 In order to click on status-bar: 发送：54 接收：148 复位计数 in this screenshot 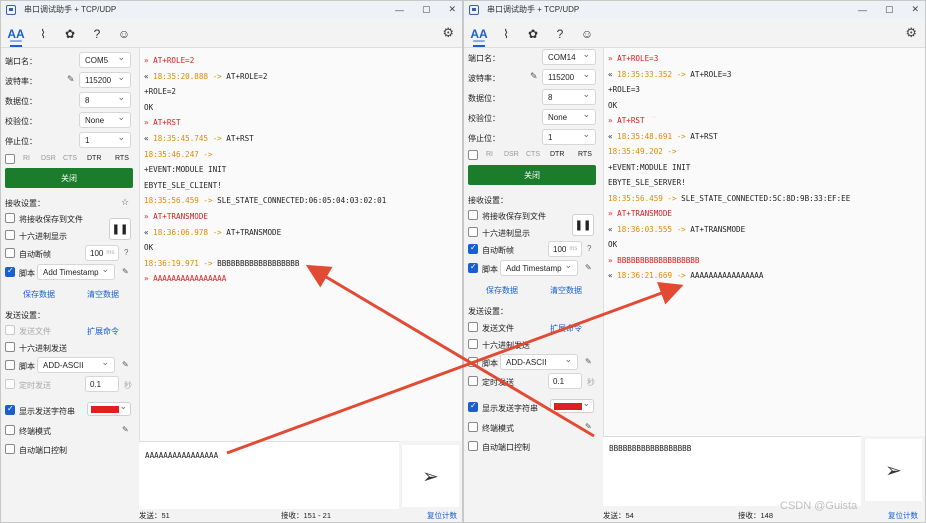, I will do `click(764, 515)`.